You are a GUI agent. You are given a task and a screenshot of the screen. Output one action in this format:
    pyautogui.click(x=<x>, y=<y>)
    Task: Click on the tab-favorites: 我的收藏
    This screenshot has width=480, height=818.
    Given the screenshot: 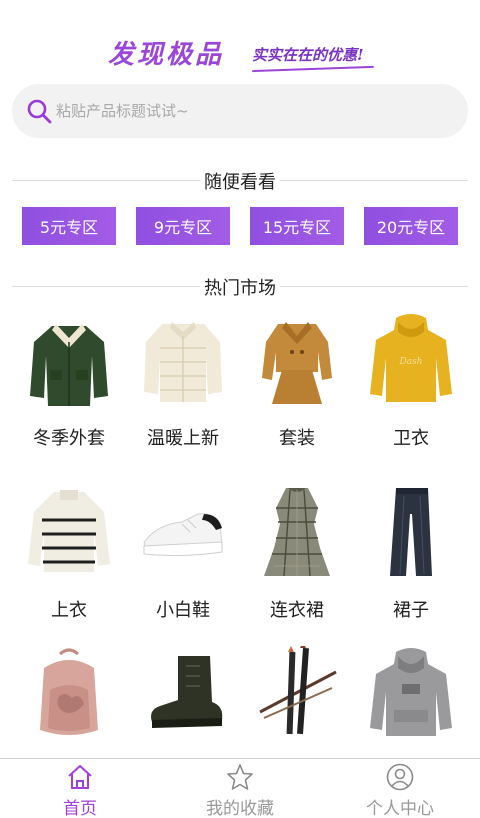 What is the action you would take?
    pyautogui.click(x=240, y=790)
    